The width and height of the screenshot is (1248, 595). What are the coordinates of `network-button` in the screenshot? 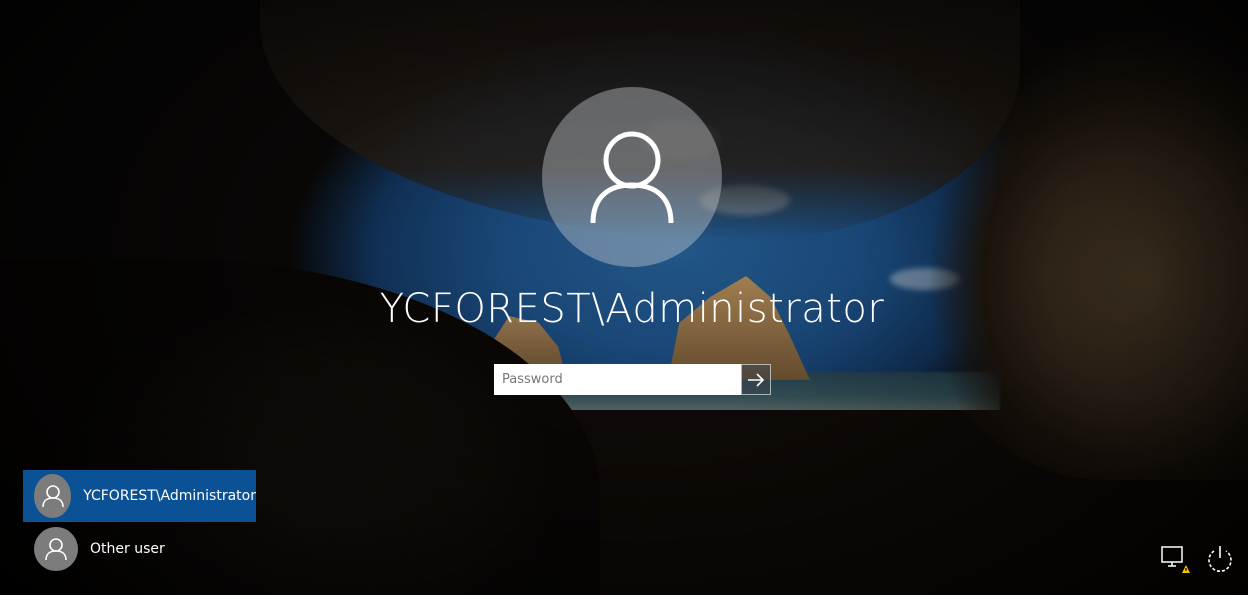 It's located at (1176, 559).